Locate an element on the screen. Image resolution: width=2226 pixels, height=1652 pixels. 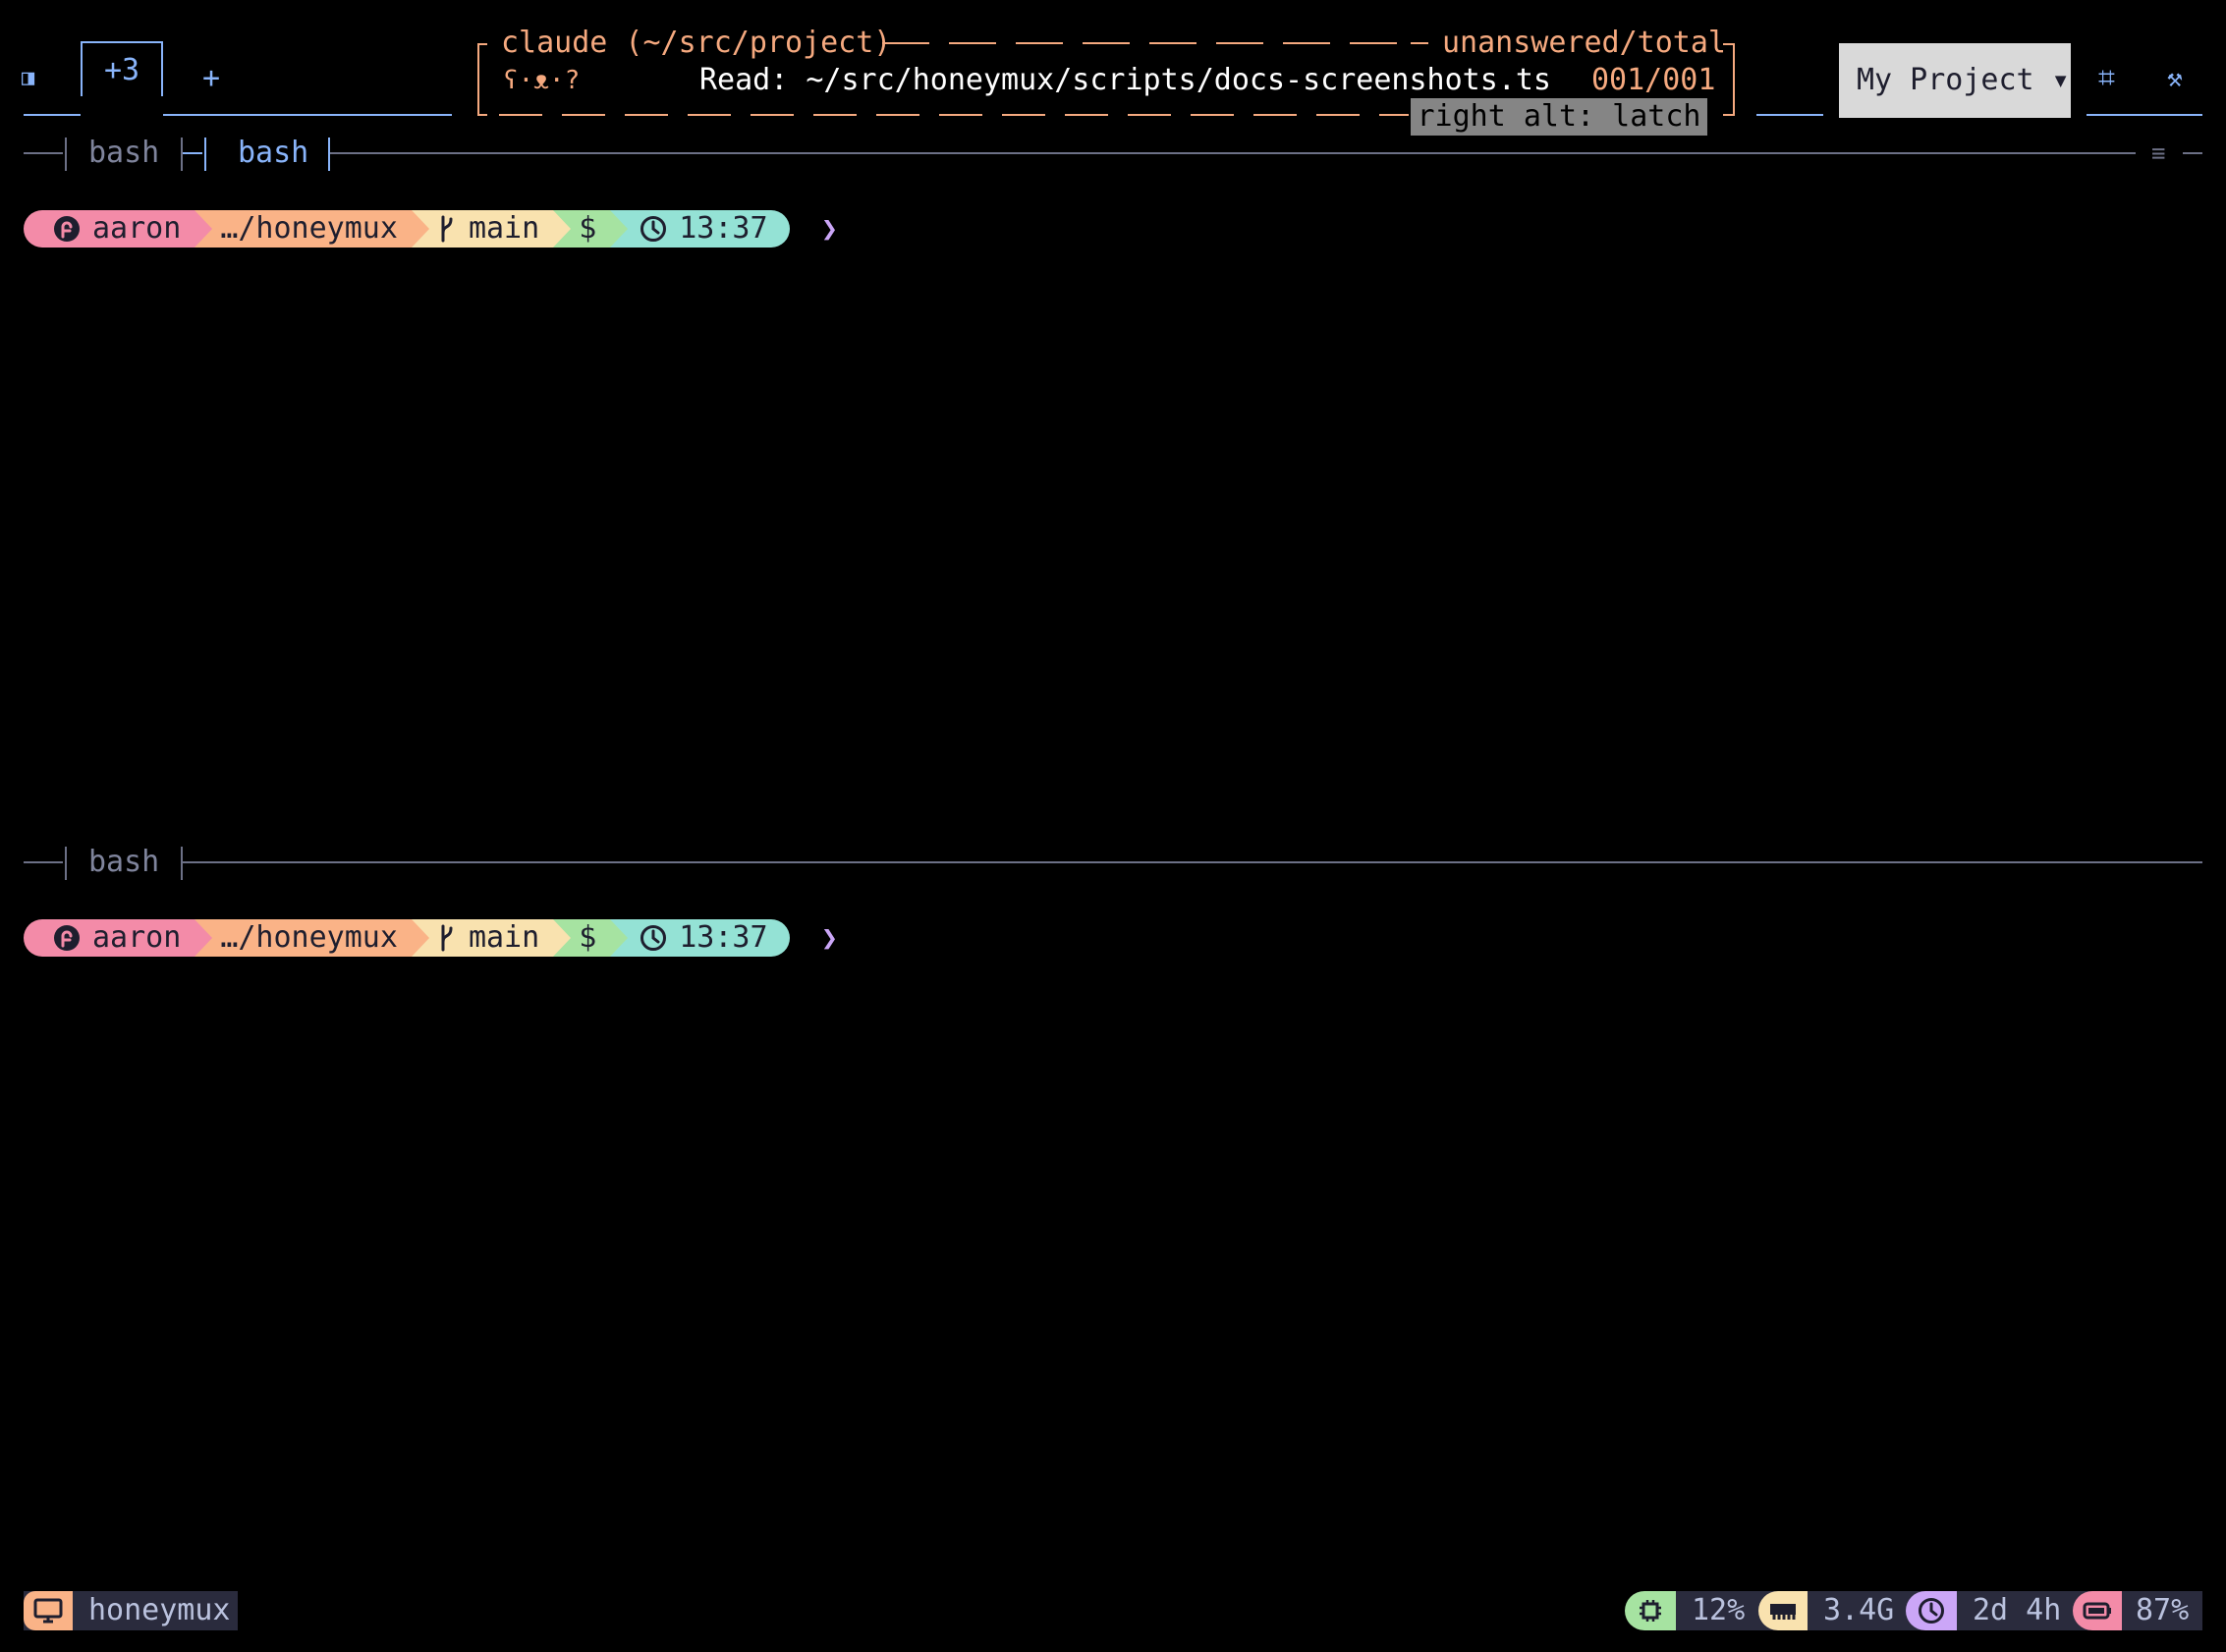
tabbar-underline-mid is located at coordinates (1790, 115).